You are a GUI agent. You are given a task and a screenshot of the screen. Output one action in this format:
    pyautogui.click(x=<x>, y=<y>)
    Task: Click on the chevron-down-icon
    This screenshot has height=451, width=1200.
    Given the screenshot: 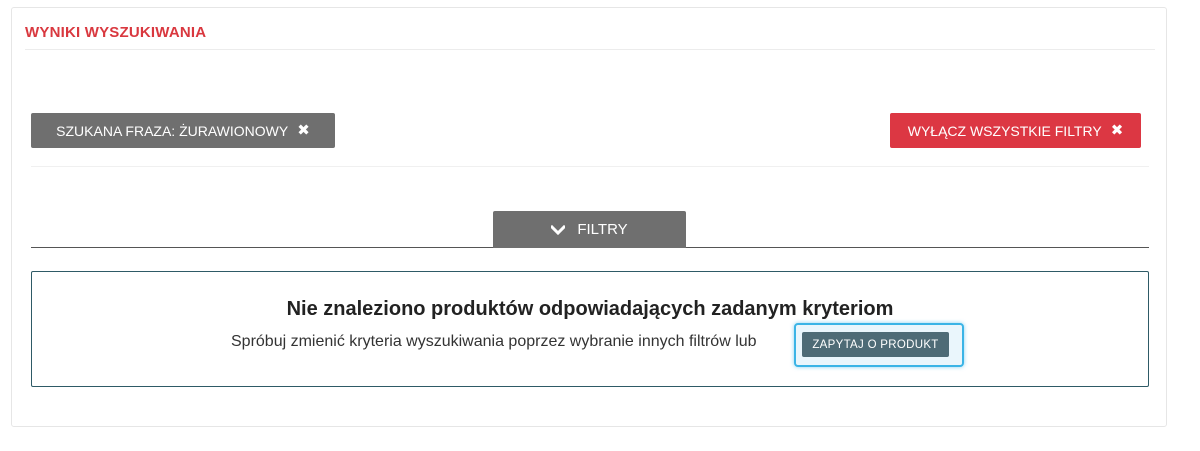 What is the action you would take?
    pyautogui.click(x=558, y=229)
    